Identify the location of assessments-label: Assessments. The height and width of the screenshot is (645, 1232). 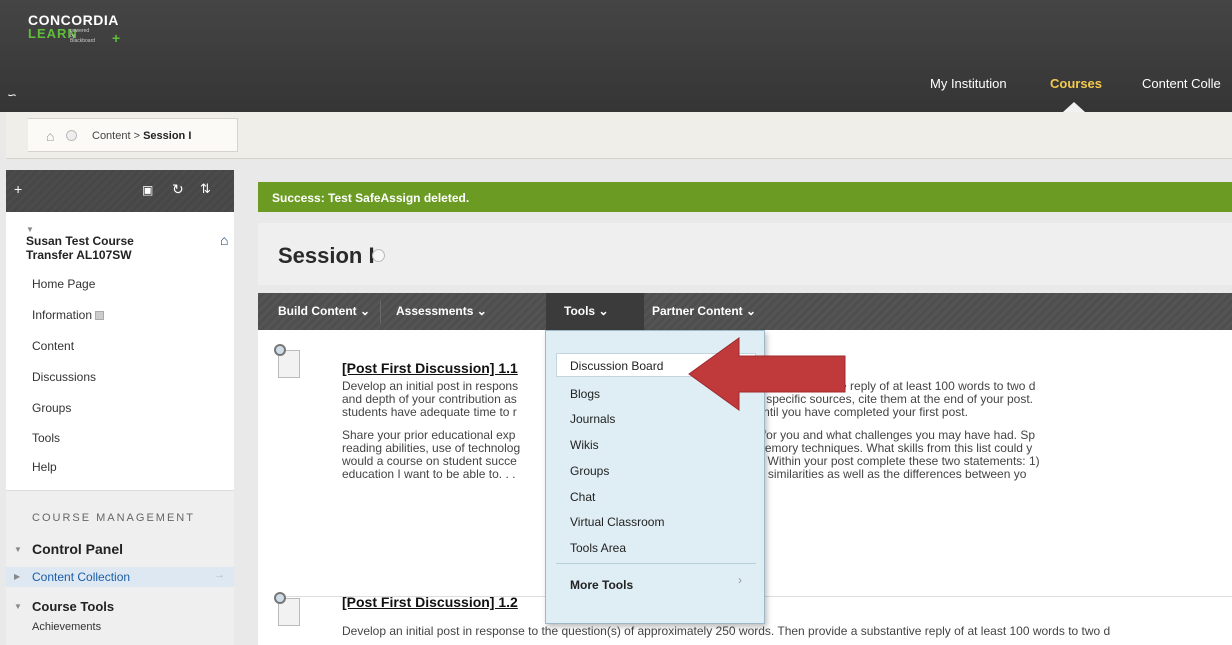
(435, 311).